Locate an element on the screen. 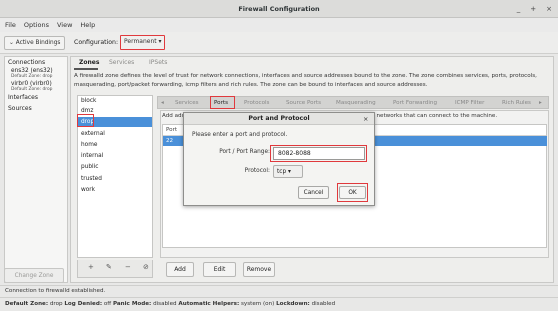 This screenshot has height=311, width=558. ports-tab-highlight is located at coordinates (222, 102).